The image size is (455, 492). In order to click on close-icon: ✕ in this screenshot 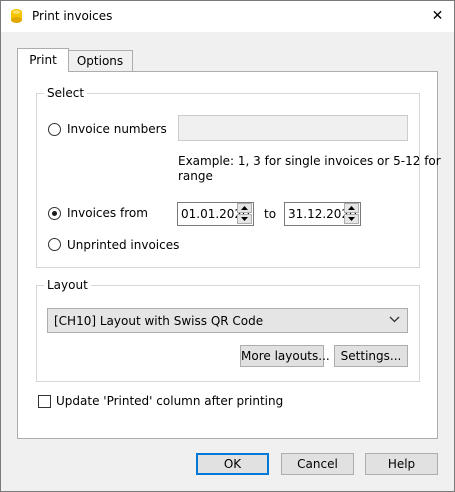, I will do `click(437, 16)`.